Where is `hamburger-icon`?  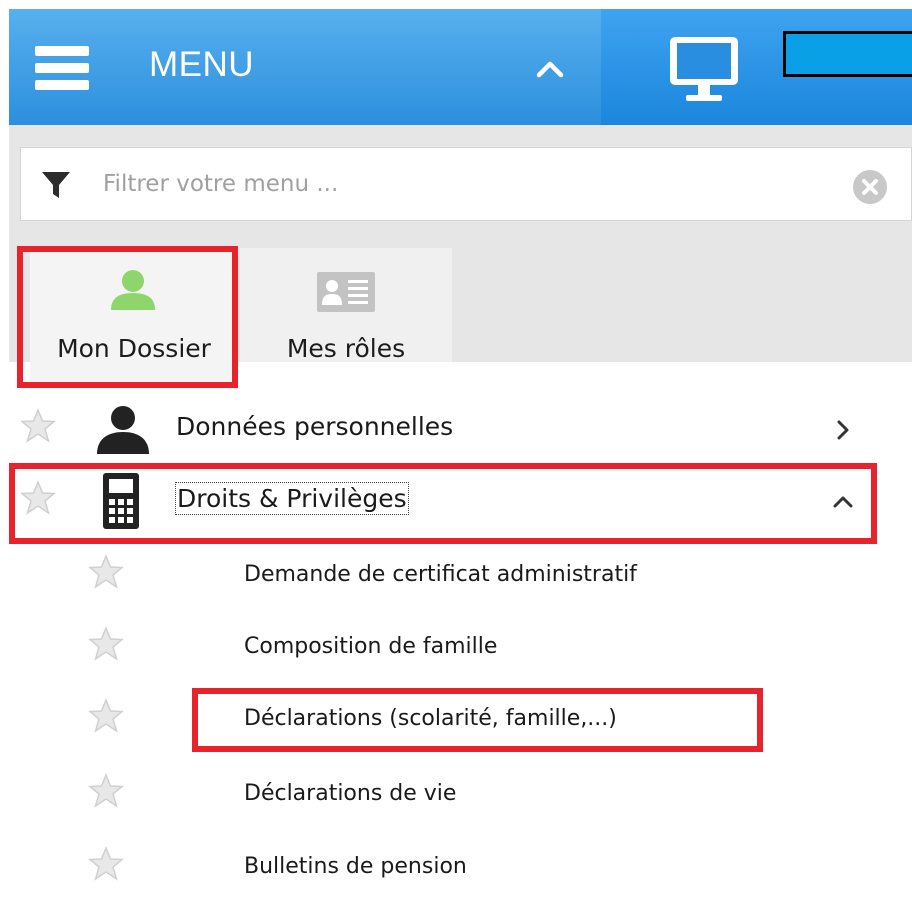
hamburger-icon is located at coordinates (62, 68).